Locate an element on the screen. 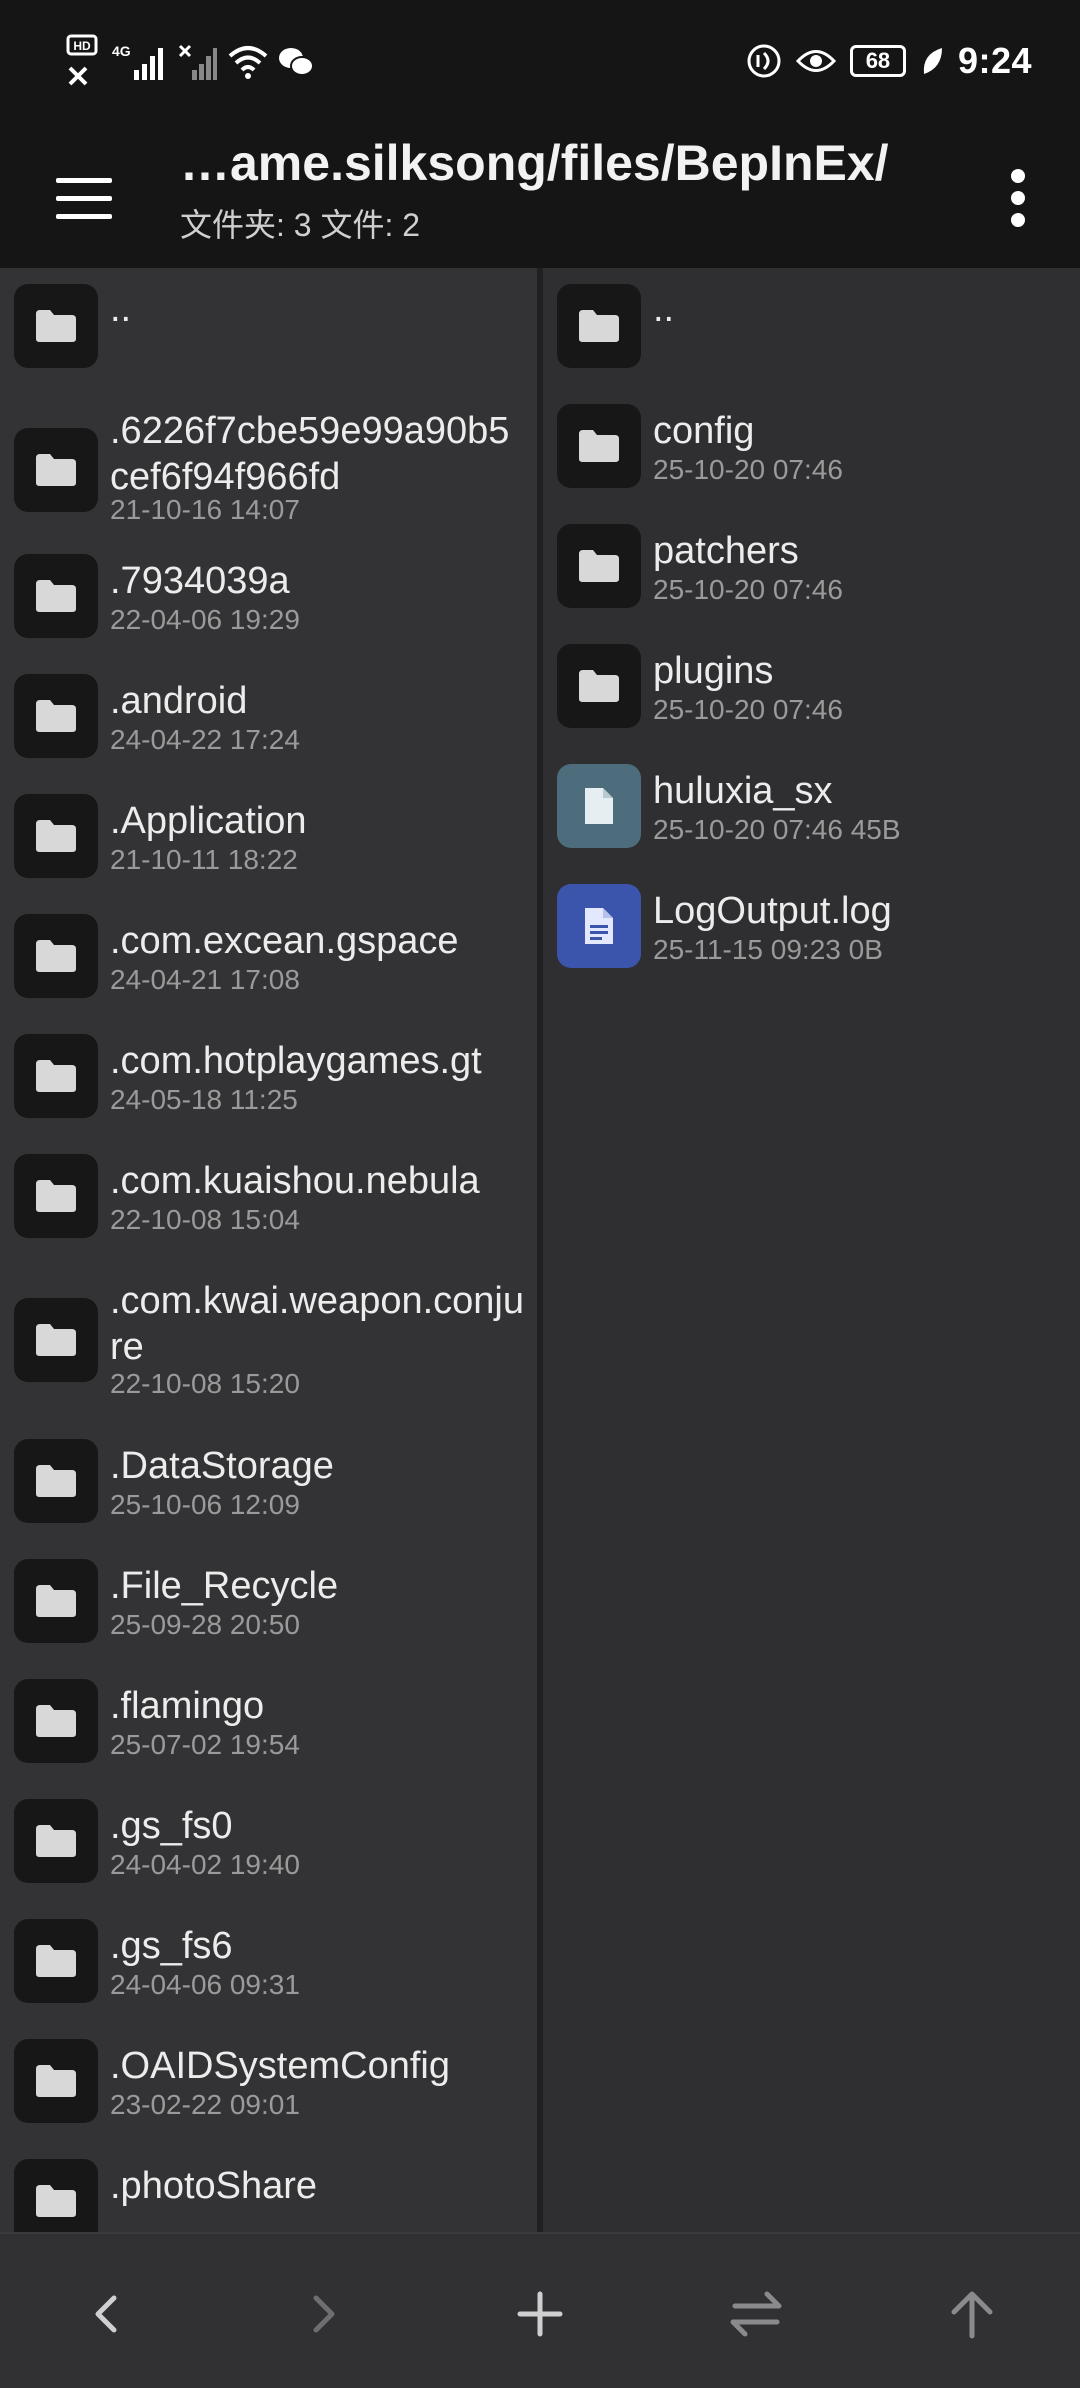  item-meta: 22-10-08 15:04 is located at coordinates (205, 1219).